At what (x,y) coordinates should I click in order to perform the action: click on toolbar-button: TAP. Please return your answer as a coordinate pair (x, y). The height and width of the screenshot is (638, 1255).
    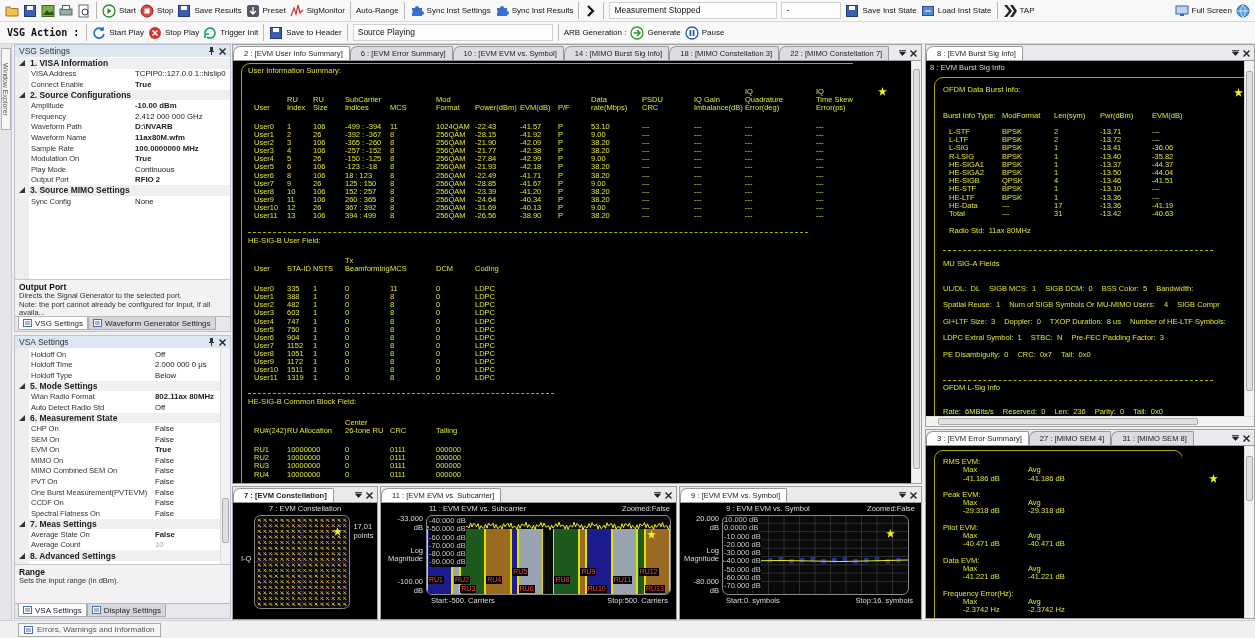
    Looking at the image, I should click on (1018, 10).